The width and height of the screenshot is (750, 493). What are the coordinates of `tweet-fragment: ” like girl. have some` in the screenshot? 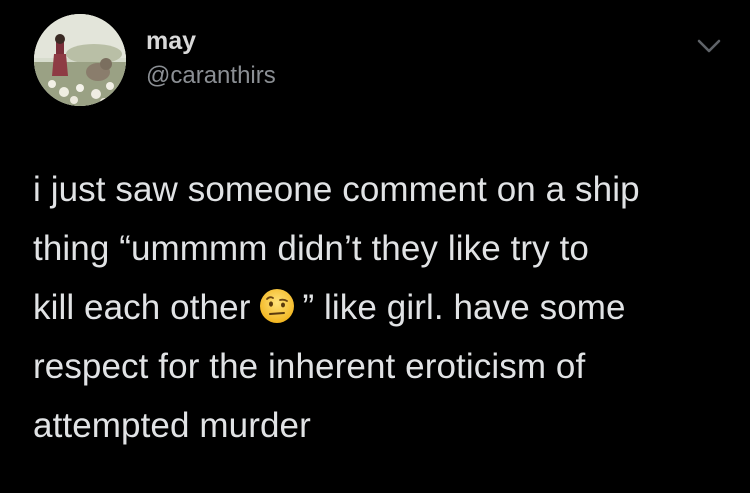 It's located at (464, 307).